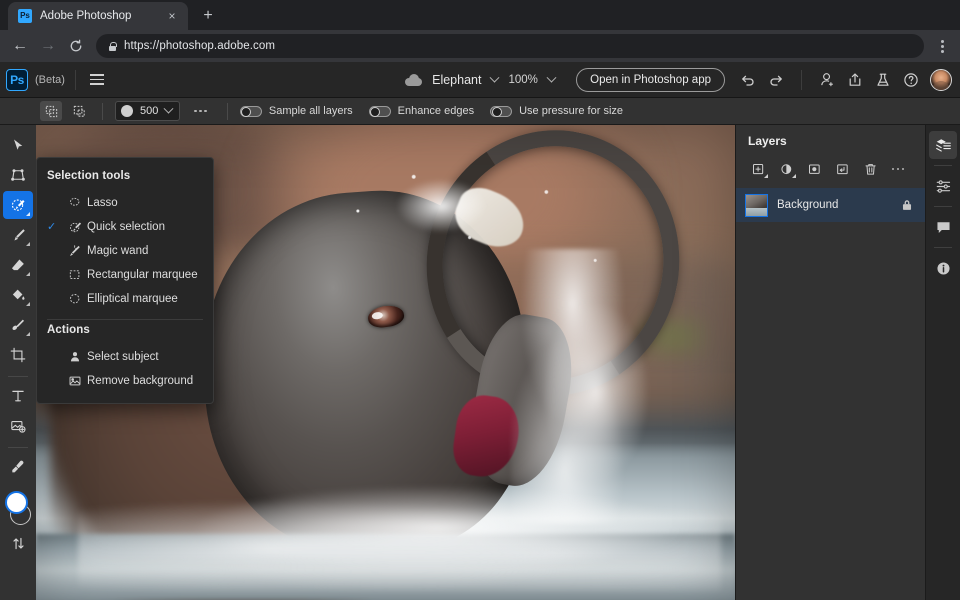  Describe the element at coordinates (943, 145) in the screenshot. I see `layers-panel-toggle` at that location.